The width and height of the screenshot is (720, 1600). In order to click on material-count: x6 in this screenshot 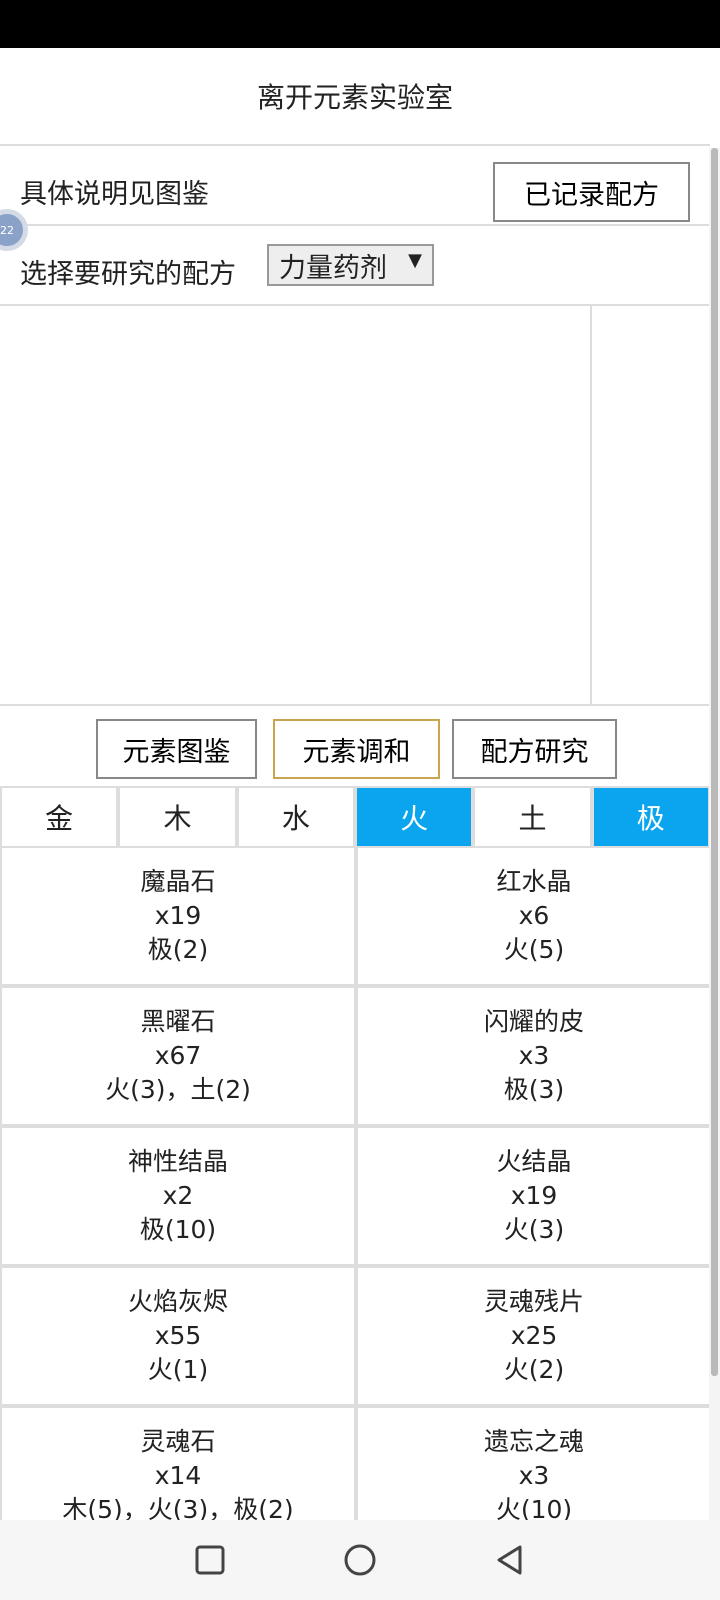, I will do `click(534, 915)`.